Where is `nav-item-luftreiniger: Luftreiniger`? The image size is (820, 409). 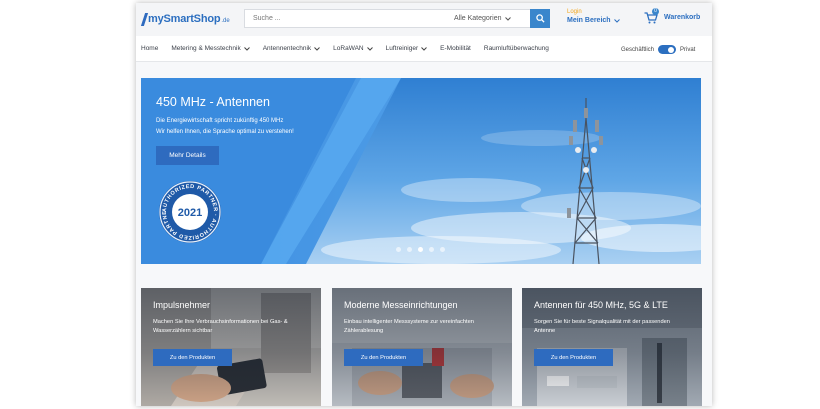
nav-item-luftreiniger: Luftreiniger is located at coordinates (407, 48).